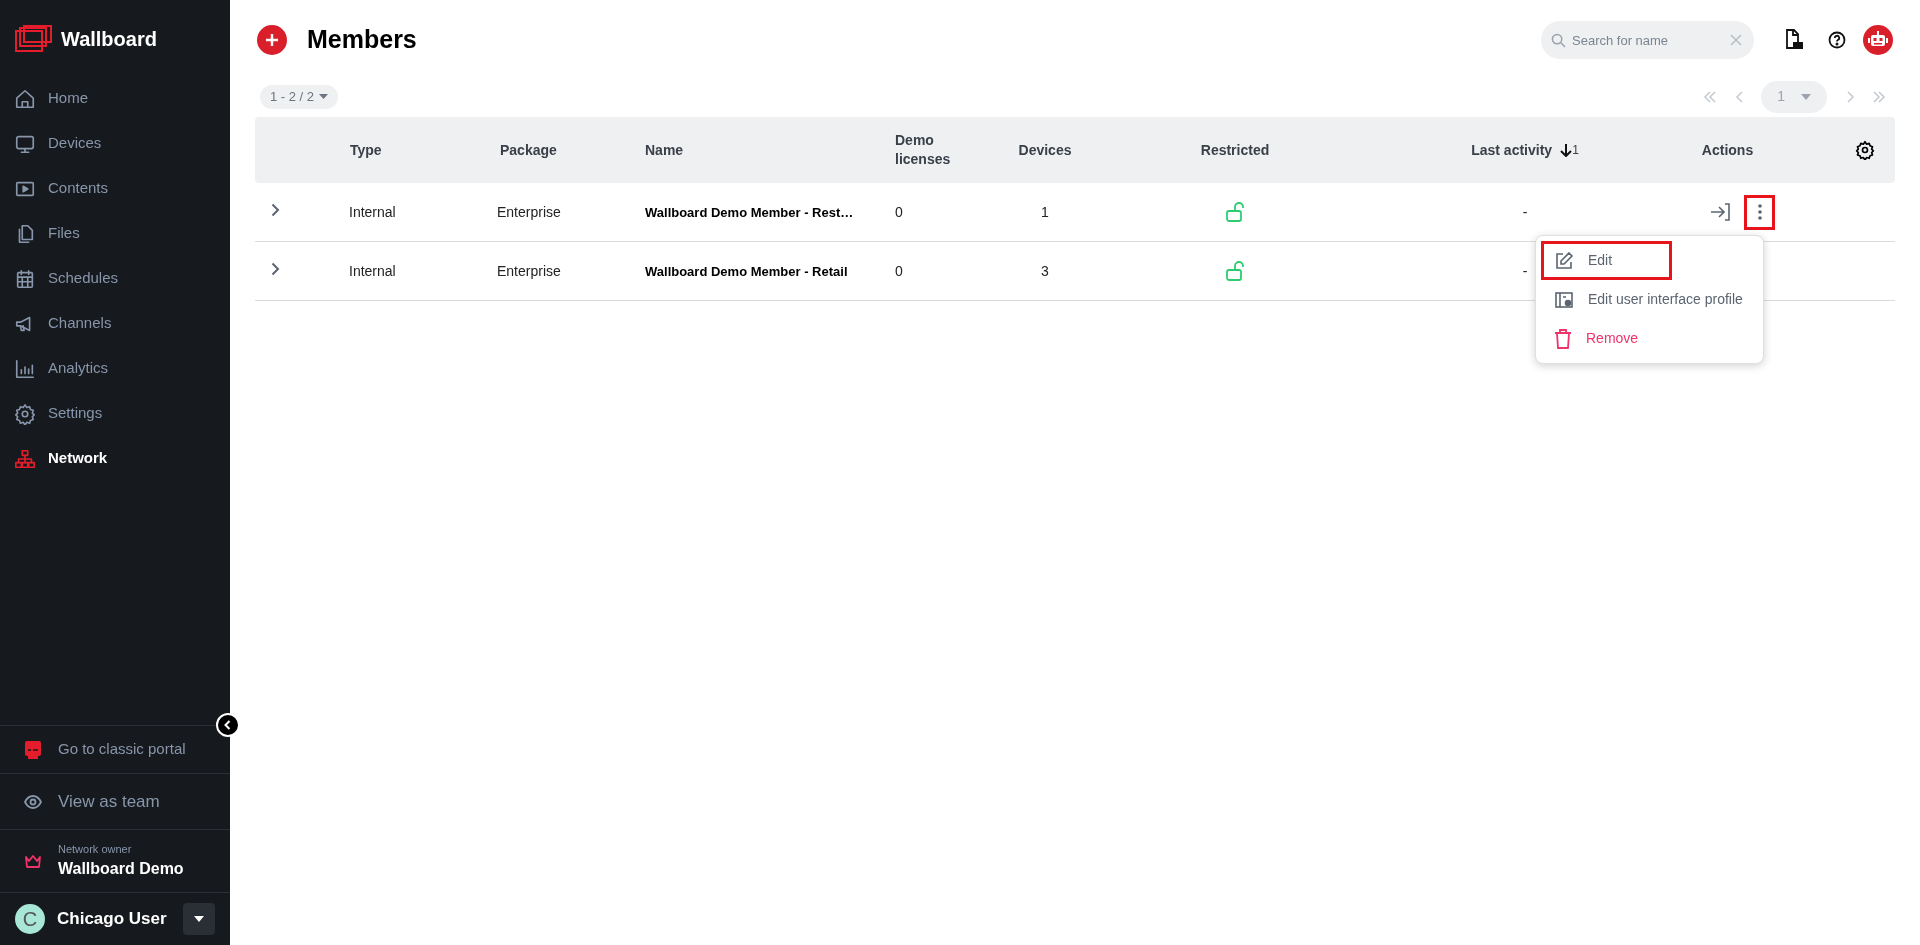 The width and height of the screenshot is (1920, 945). What do you see at coordinates (1563, 338) in the screenshot?
I see `trash-icon` at bounding box center [1563, 338].